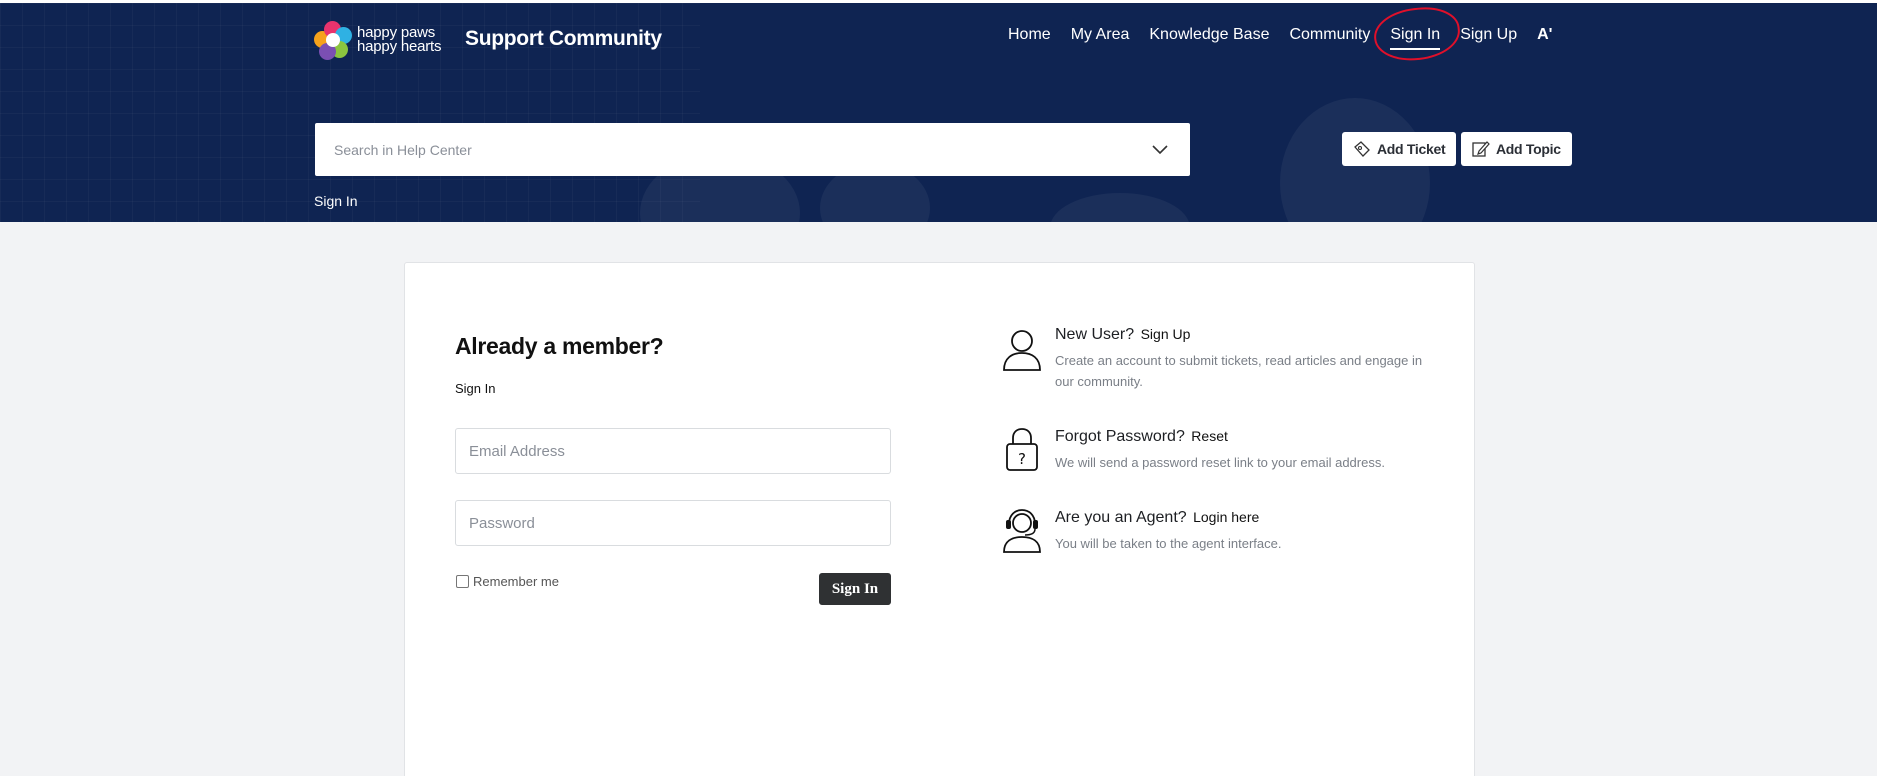 The image size is (1877, 776). I want to click on agent-title: Are you an Agent? Login here, so click(1157, 518).